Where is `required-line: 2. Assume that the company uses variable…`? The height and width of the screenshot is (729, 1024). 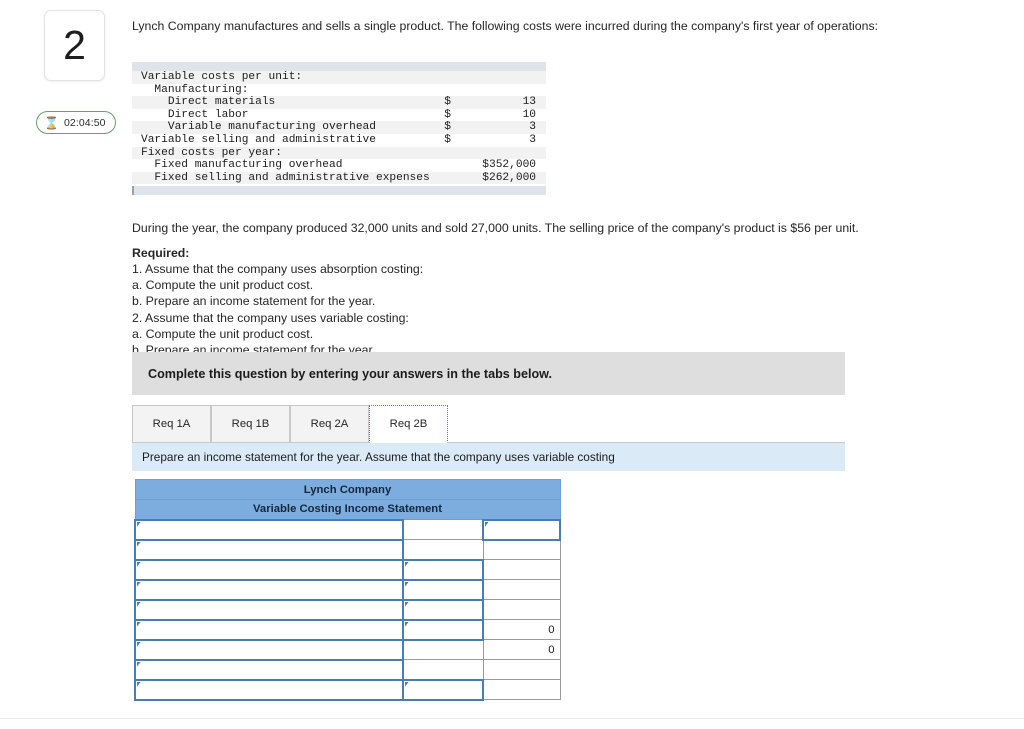 required-line: 2. Assume that the company uses variable… is located at coordinates (270, 317).